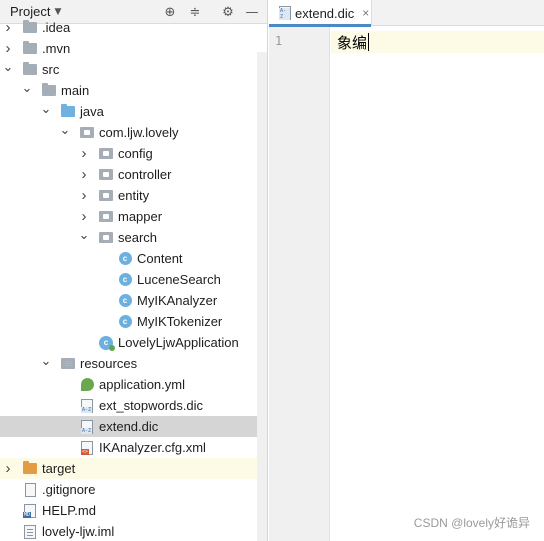 This screenshot has width=544, height=541. What do you see at coordinates (471, 523) in the screenshot?
I see `watermark: CSDN @lovely好诡异` at bounding box center [471, 523].